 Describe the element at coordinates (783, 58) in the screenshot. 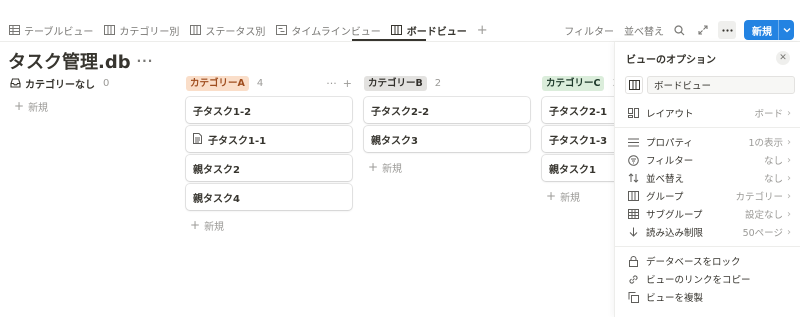

I see `close-icon: ✕` at that location.